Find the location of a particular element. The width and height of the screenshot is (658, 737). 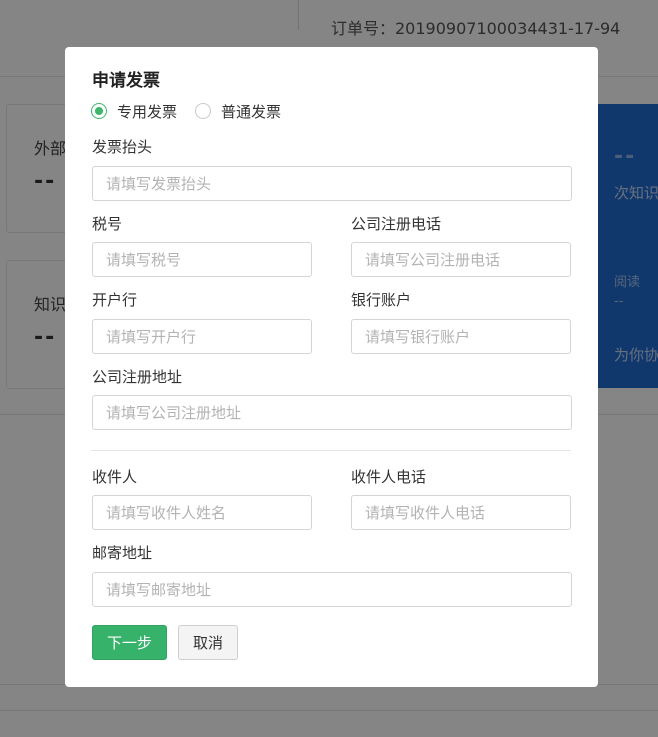

bank-label: 开户行 is located at coordinates (115, 300).